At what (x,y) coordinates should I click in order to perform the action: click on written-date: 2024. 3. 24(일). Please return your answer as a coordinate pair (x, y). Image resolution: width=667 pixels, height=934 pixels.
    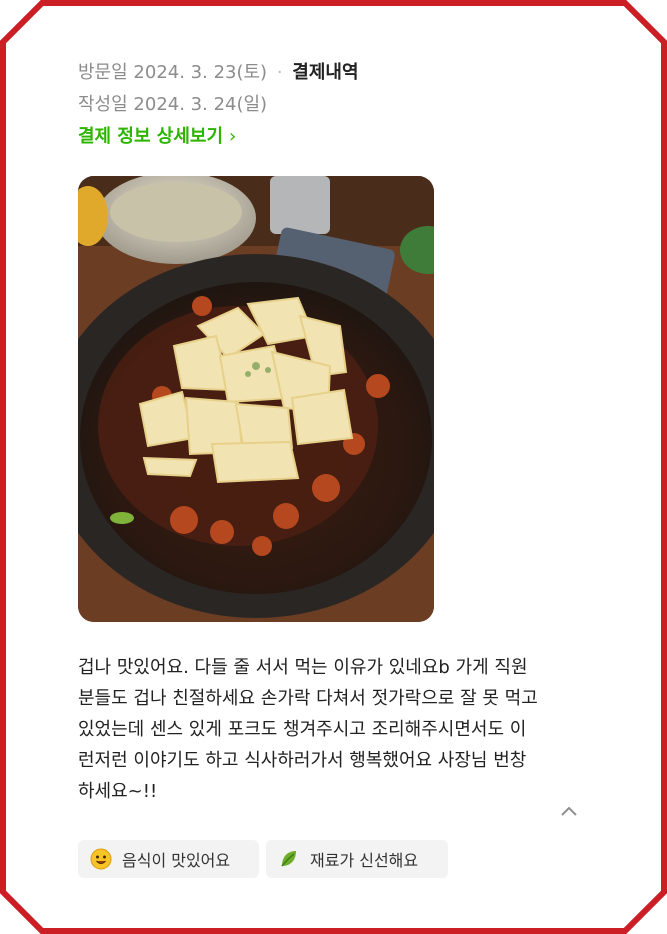
    Looking at the image, I should click on (200, 104).